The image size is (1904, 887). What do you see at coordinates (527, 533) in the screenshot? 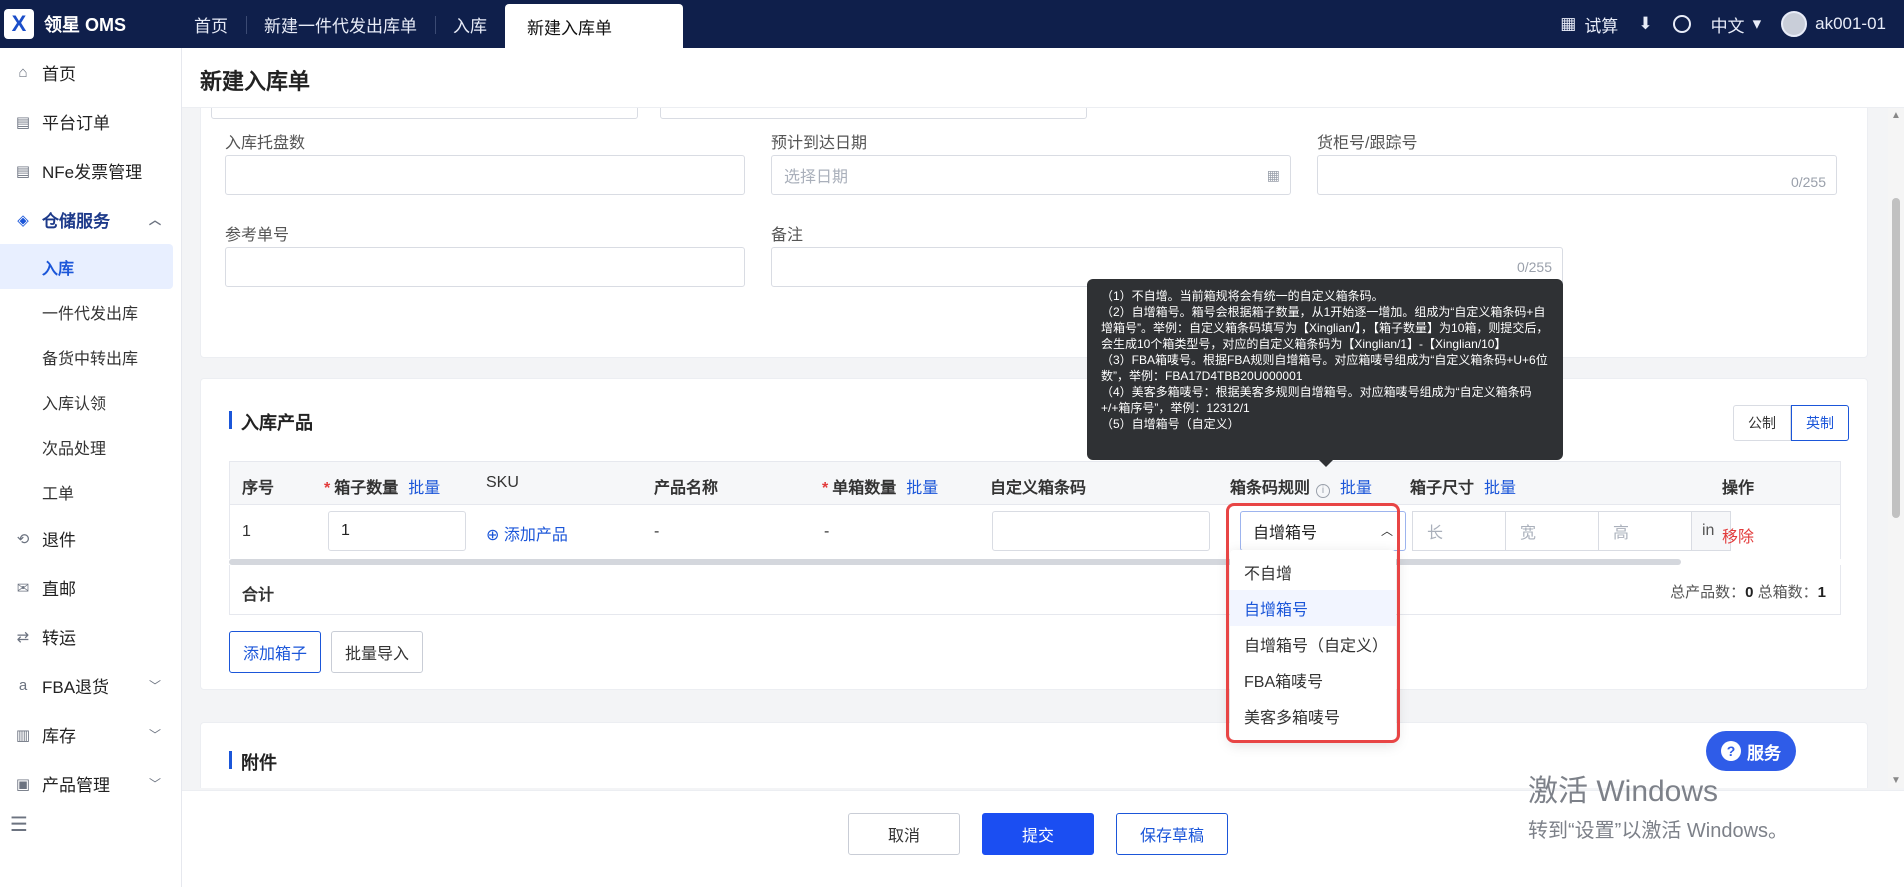
I see `add-product-link: ⊕ 添加产品` at bounding box center [527, 533].